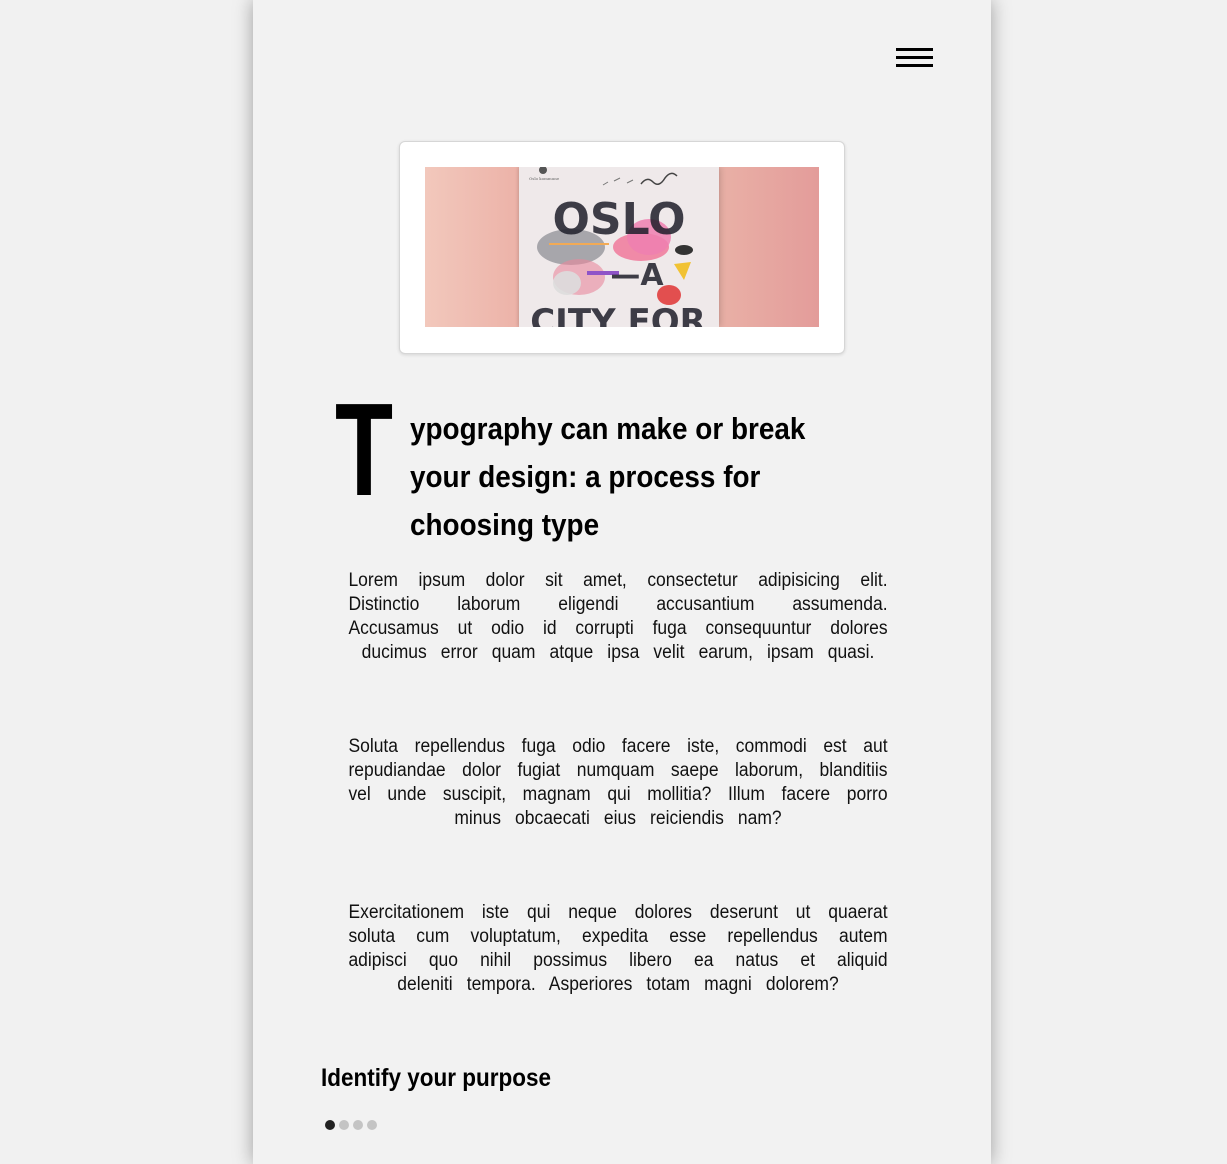  What do you see at coordinates (364, 449) in the screenshot?
I see `drop-cap-letter: T` at bounding box center [364, 449].